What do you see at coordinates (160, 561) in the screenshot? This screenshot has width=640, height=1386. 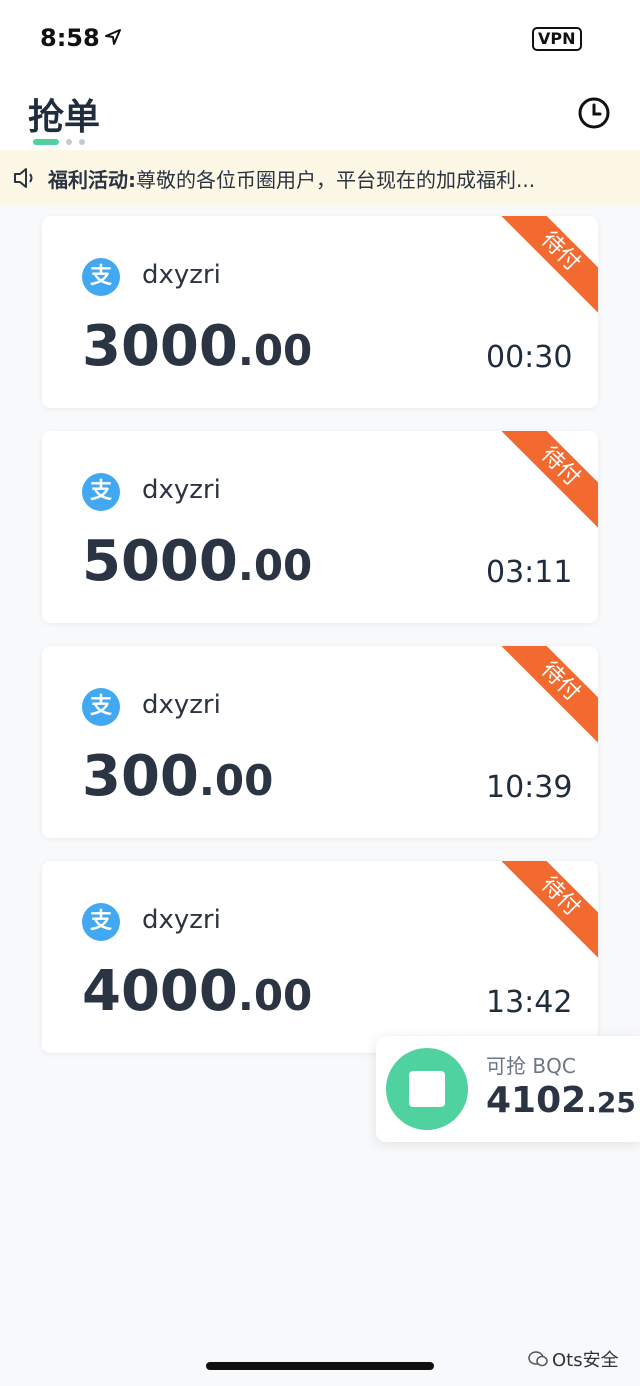 I see `order-amount-integer: 5000` at bounding box center [160, 561].